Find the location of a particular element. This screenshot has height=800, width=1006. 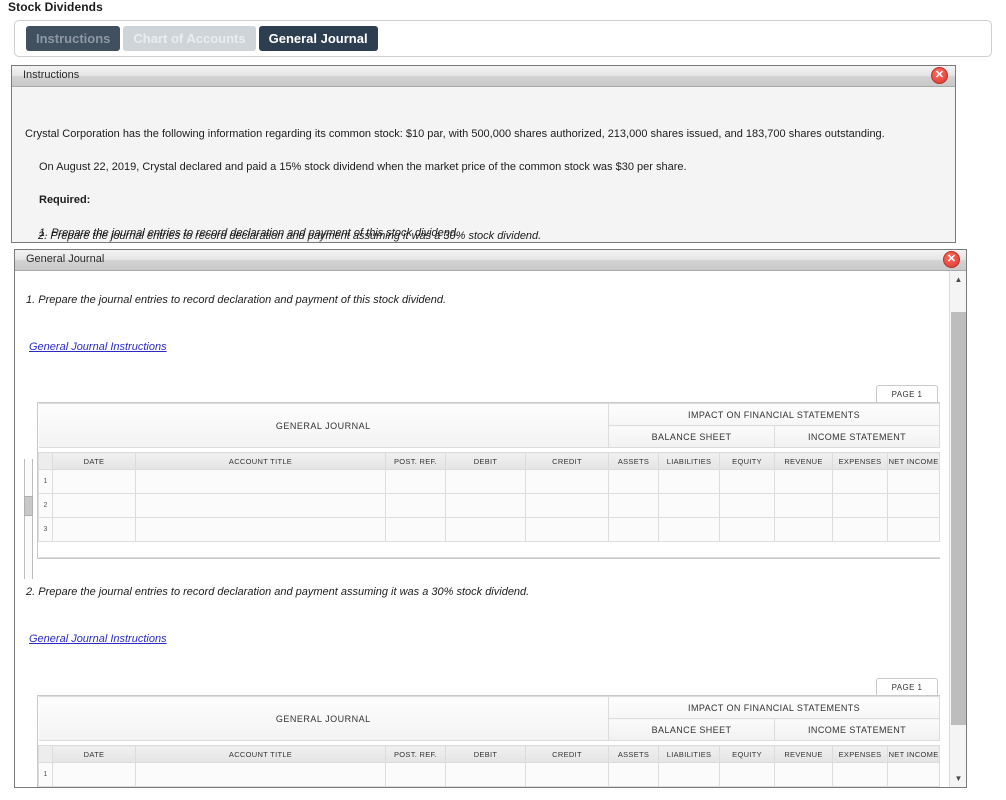

row-number: 1 is located at coordinates (45, 774).